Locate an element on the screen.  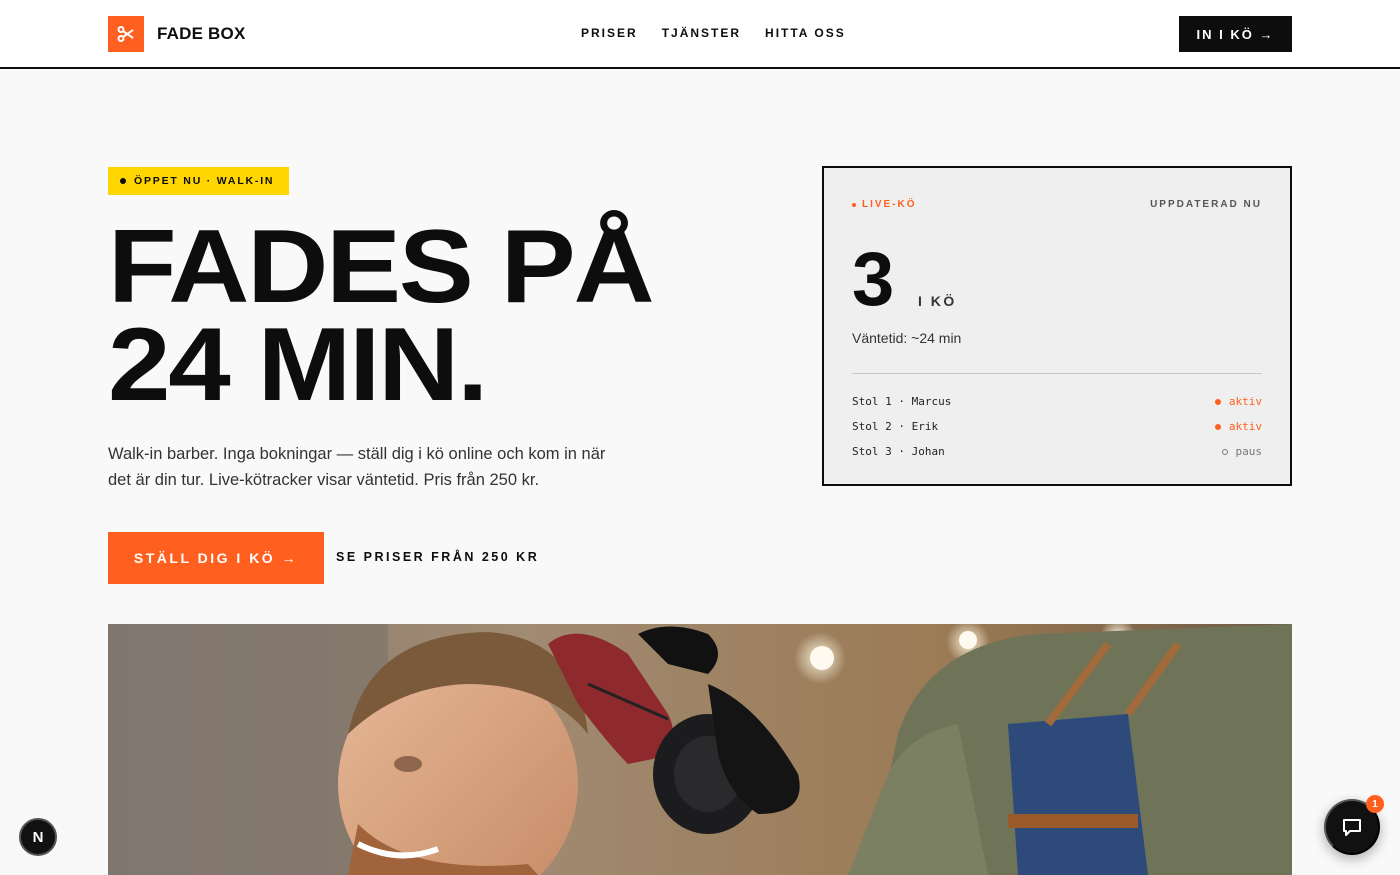
hero-headline-line-1: FADES PÅ is located at coordinates (381, 267).